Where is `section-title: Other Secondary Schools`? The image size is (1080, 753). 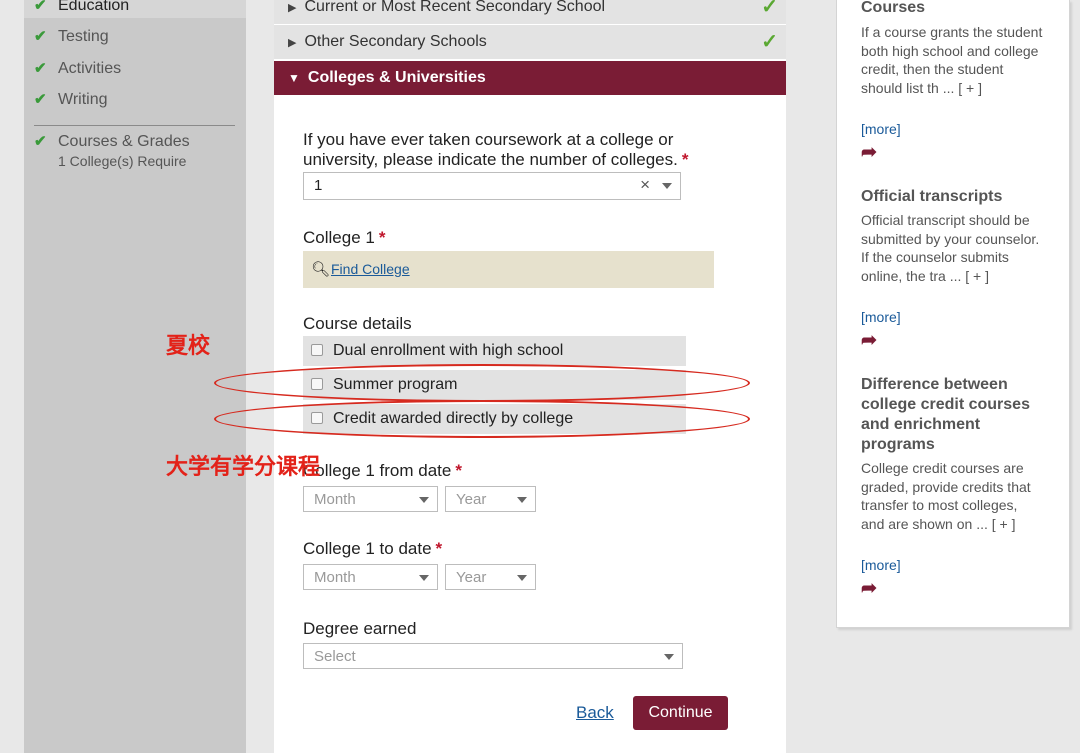
section-title: Other Secondary Schools is located at coordinates (395, 41).